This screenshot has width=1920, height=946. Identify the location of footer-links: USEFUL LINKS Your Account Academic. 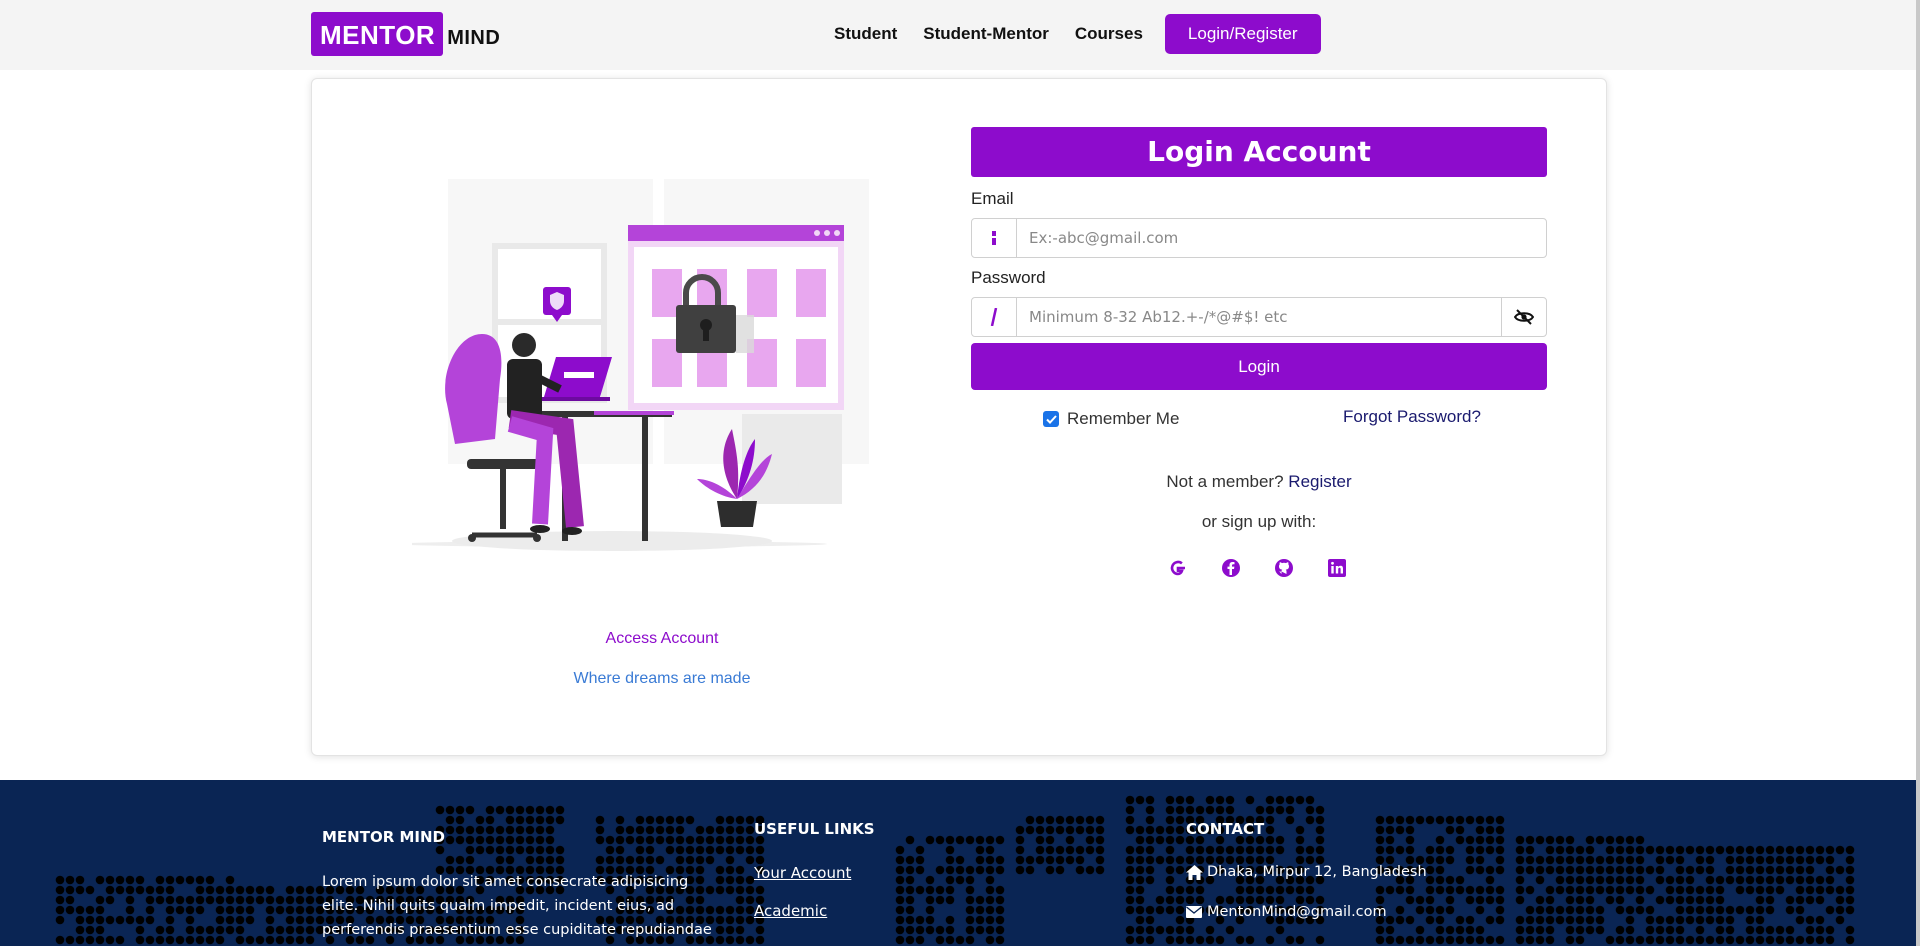
(904, 870).